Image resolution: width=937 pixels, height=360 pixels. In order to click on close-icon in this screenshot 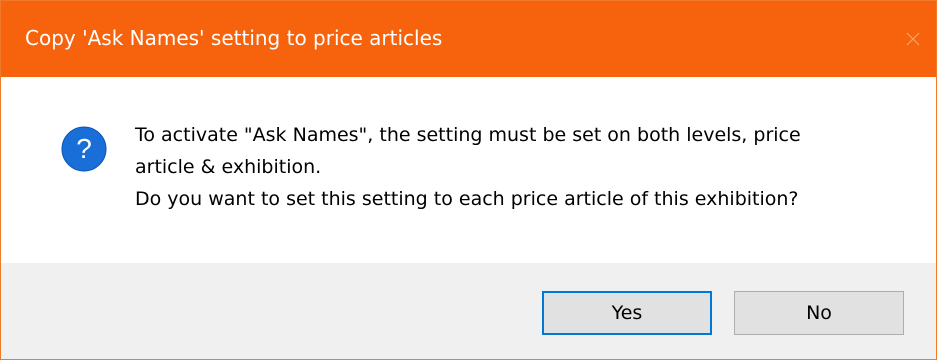, I will do `click(913, 39)`.